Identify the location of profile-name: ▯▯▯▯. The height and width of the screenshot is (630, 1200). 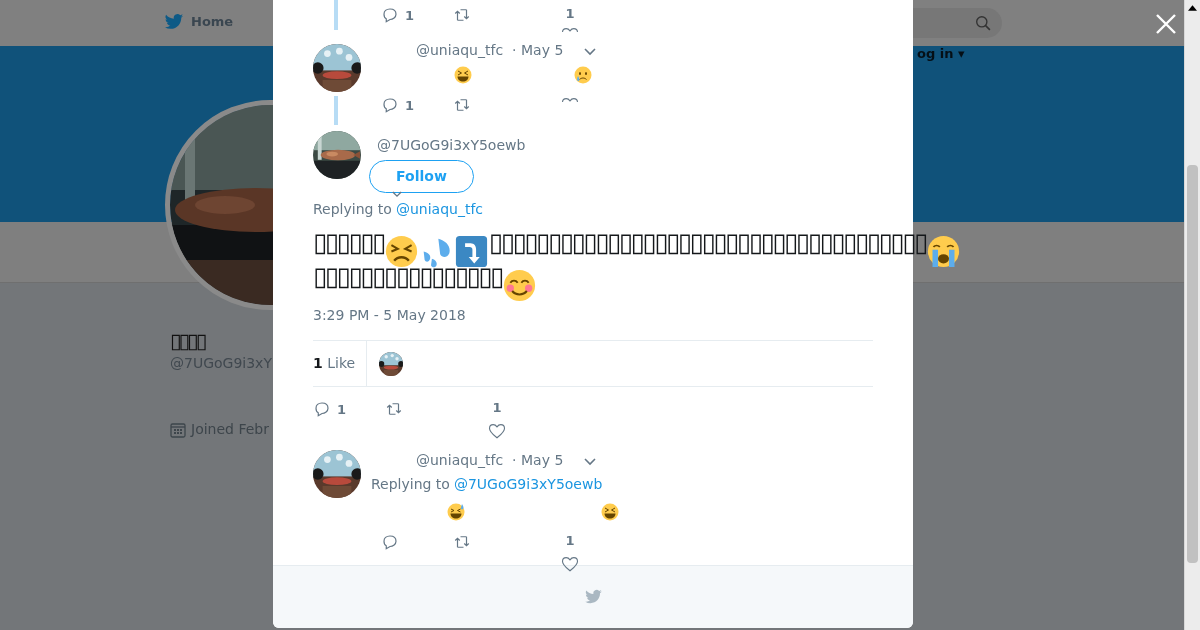
(187, 341).